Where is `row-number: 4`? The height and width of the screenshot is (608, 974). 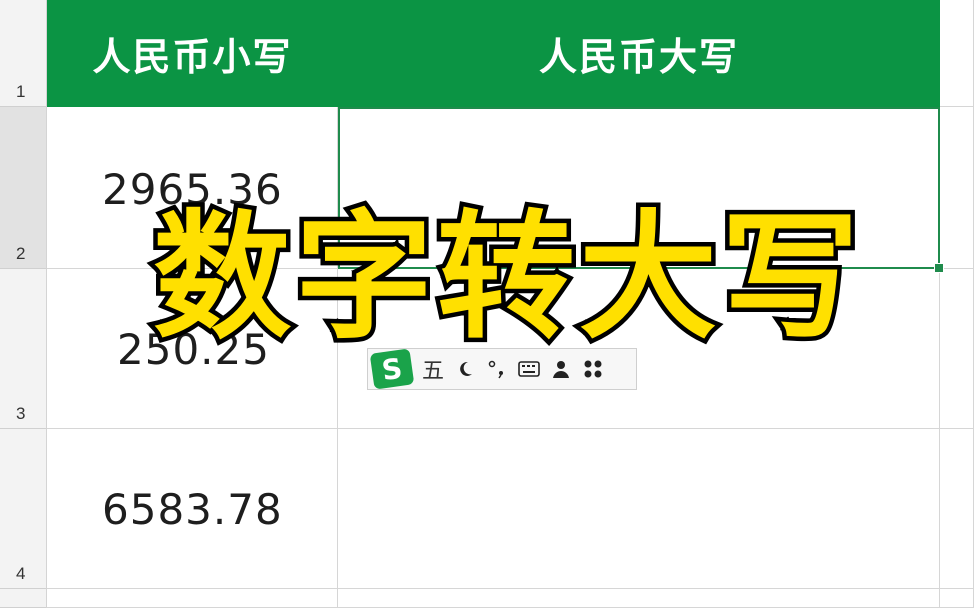
row-number: 4 is located at coordinates (21, 573).